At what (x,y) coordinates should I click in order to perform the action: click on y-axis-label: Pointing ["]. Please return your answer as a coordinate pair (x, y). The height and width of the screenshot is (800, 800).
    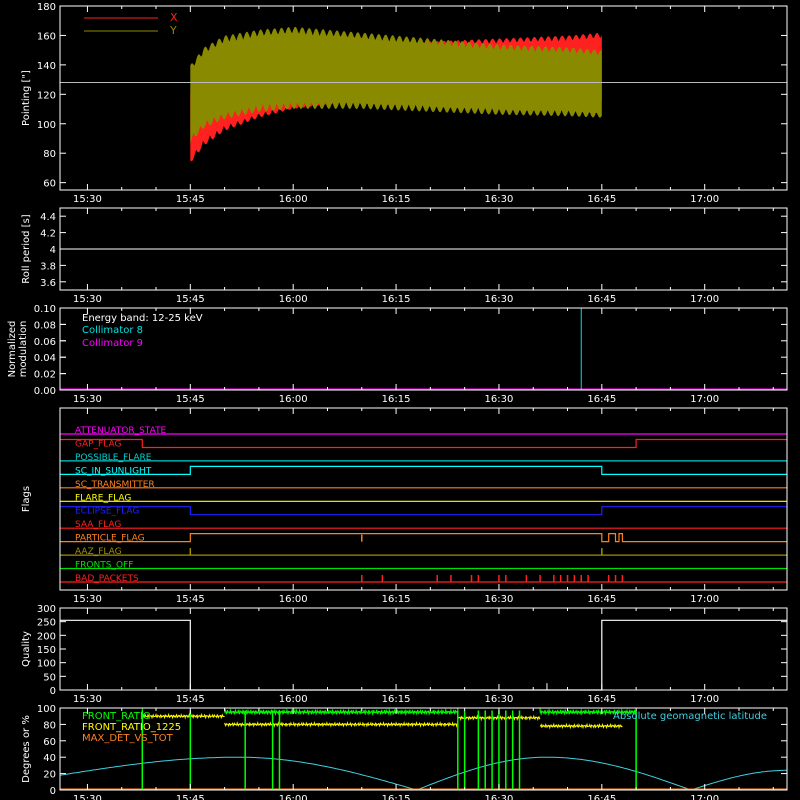
    Looking at the image, I should click on (26, 98).